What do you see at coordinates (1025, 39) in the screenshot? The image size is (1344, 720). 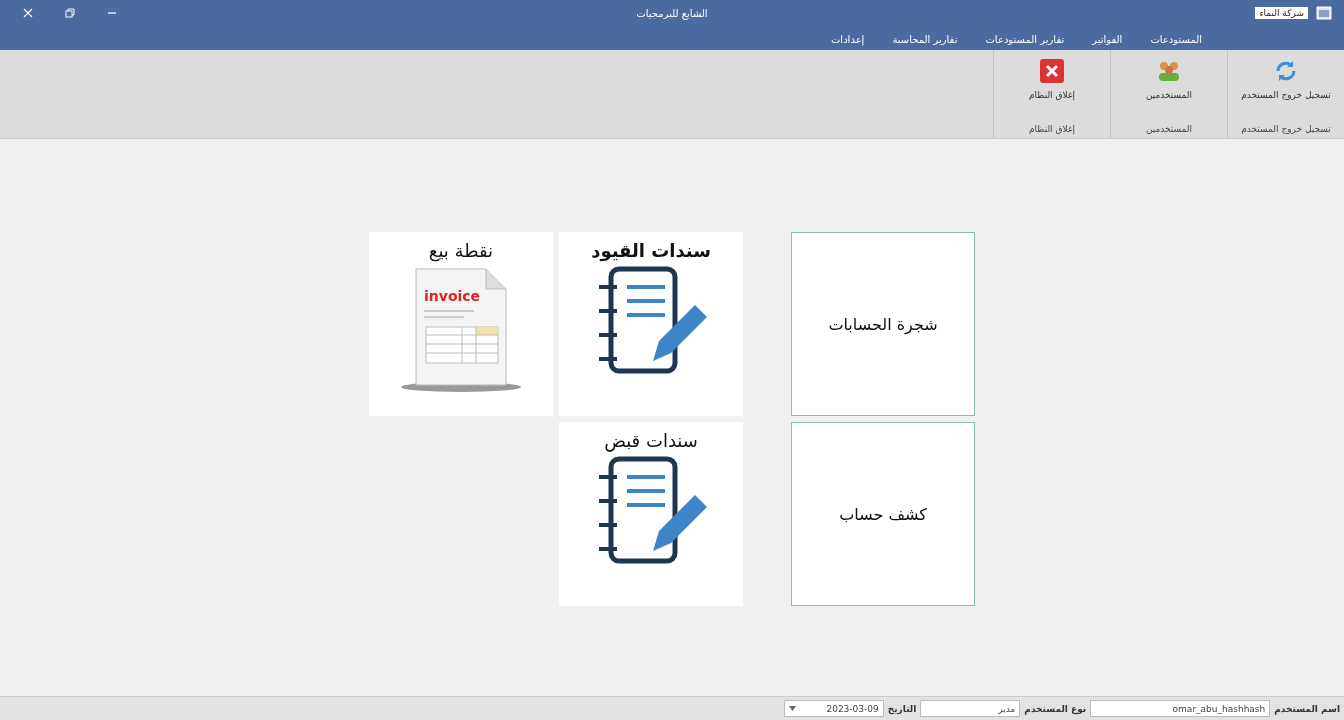 I see `menu-tab: تقارير المستودعات` at bounding box center [1025, 39].